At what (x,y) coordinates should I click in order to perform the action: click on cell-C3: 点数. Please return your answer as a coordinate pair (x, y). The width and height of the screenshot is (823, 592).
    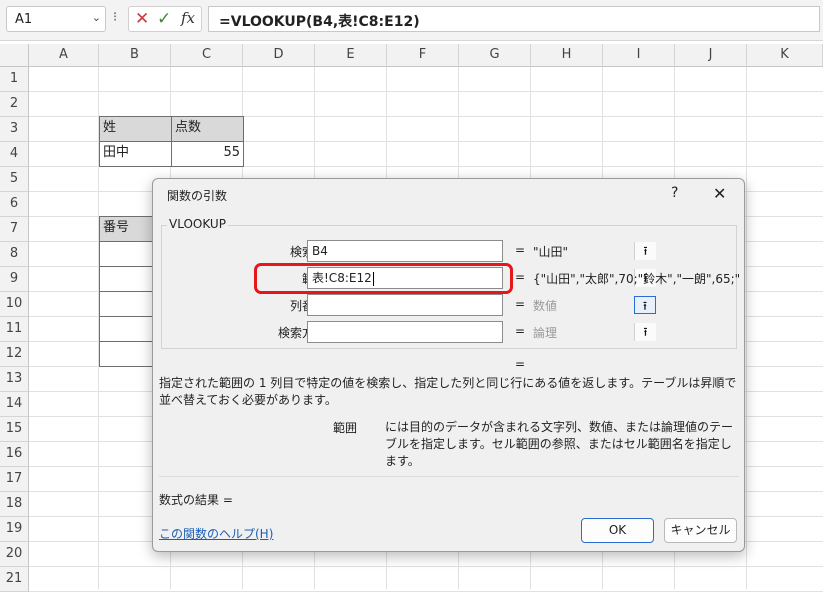
    Looking at the image, I should click on (207, 129).